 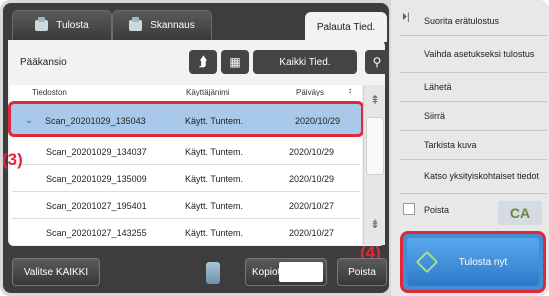 I want to click on all-files-label: Kaikki Tied., so click(x=305, y=62).